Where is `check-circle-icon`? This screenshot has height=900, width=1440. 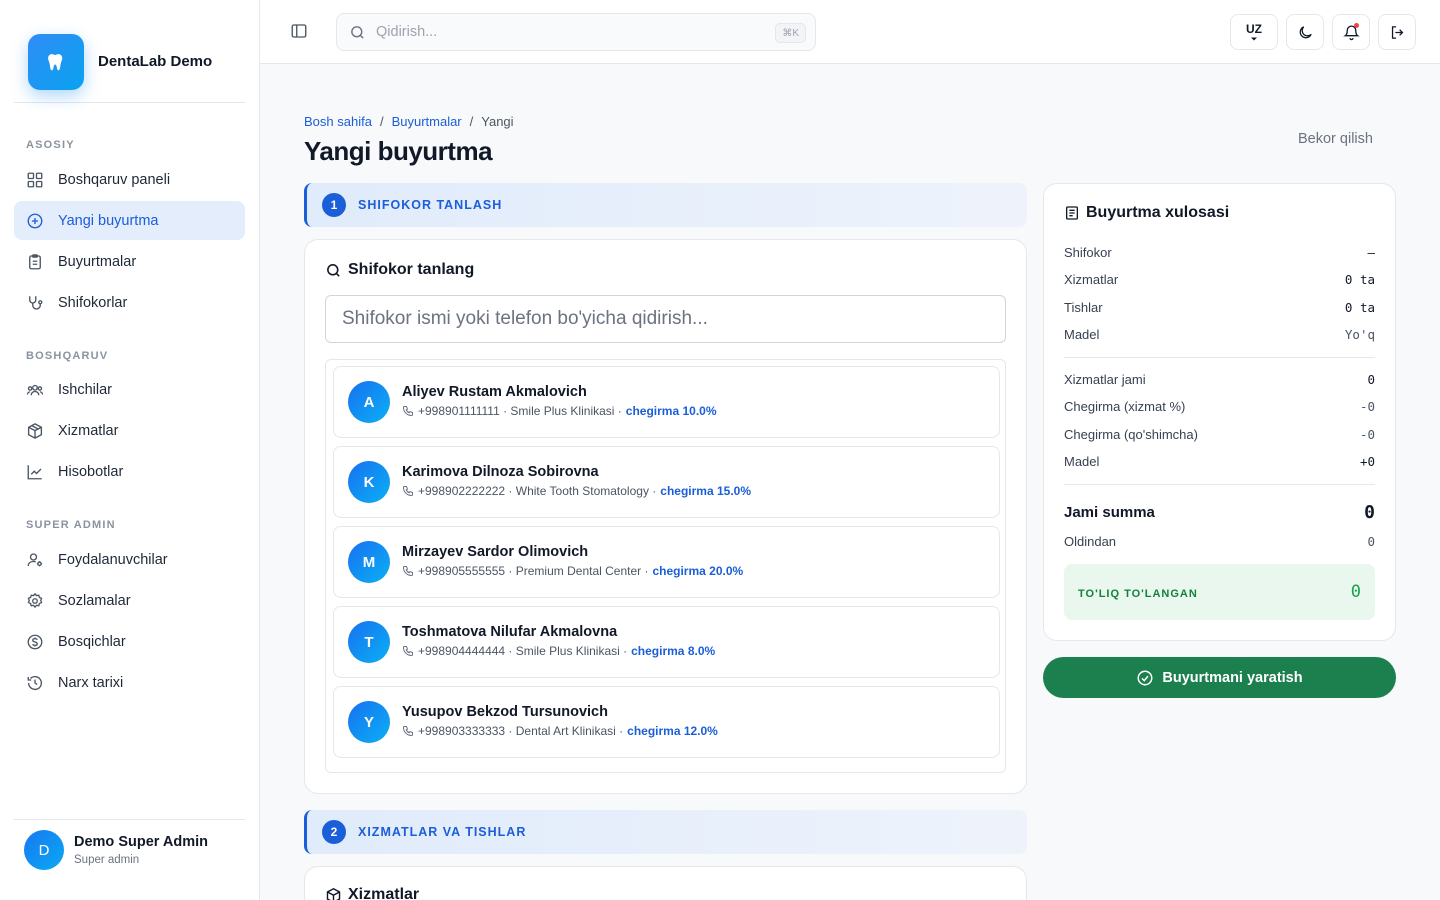 check-circle-icon is located at coordinates (1145, 677).